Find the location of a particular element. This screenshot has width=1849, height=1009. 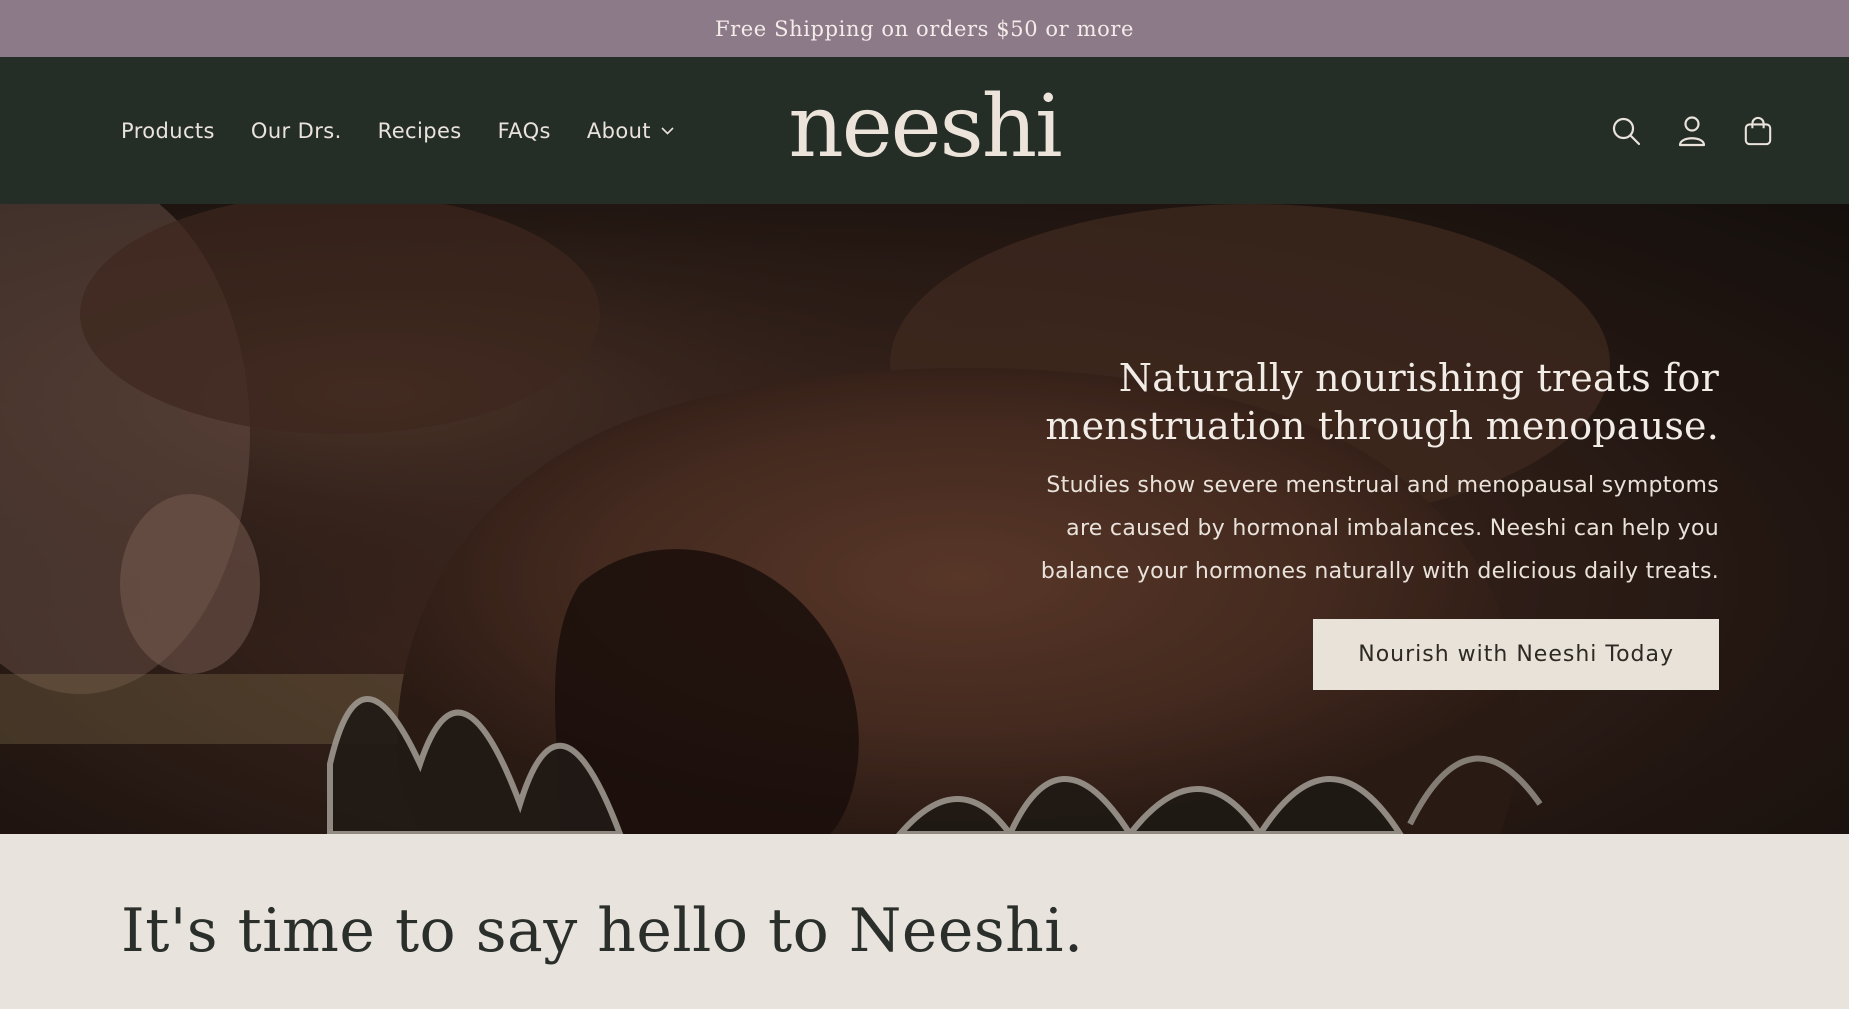

nav-products-label: Products is located at coordinates (168, 130).